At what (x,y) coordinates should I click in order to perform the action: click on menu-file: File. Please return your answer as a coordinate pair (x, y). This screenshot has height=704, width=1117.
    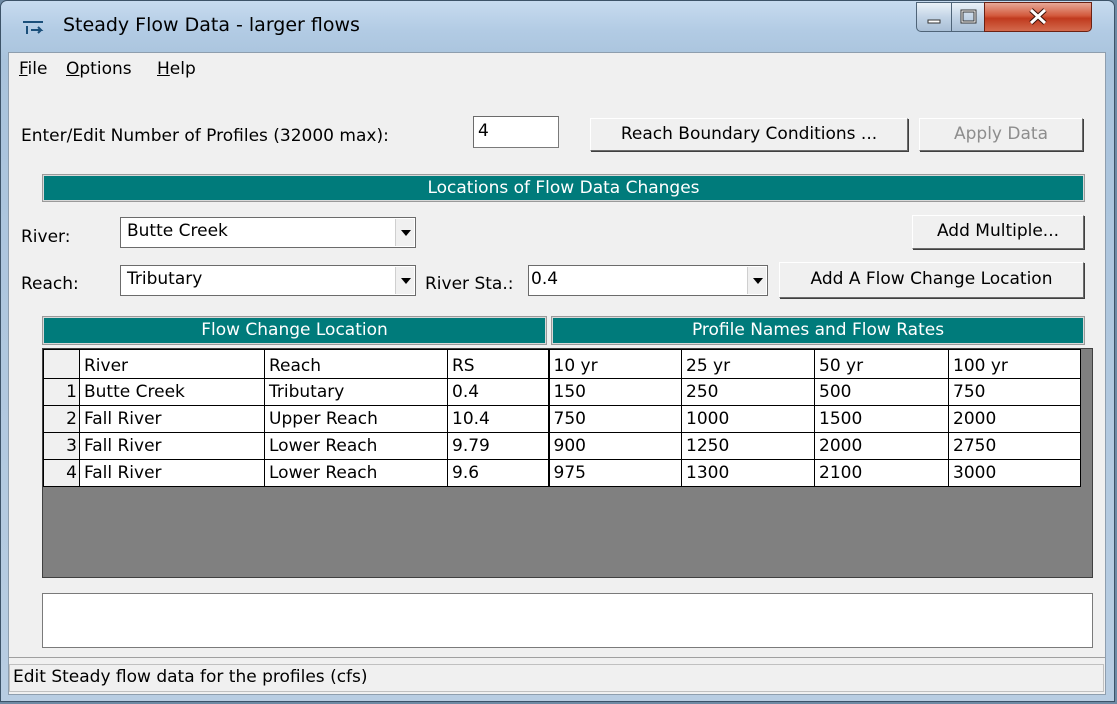
    Looking at the image, I should click on (33, 69).